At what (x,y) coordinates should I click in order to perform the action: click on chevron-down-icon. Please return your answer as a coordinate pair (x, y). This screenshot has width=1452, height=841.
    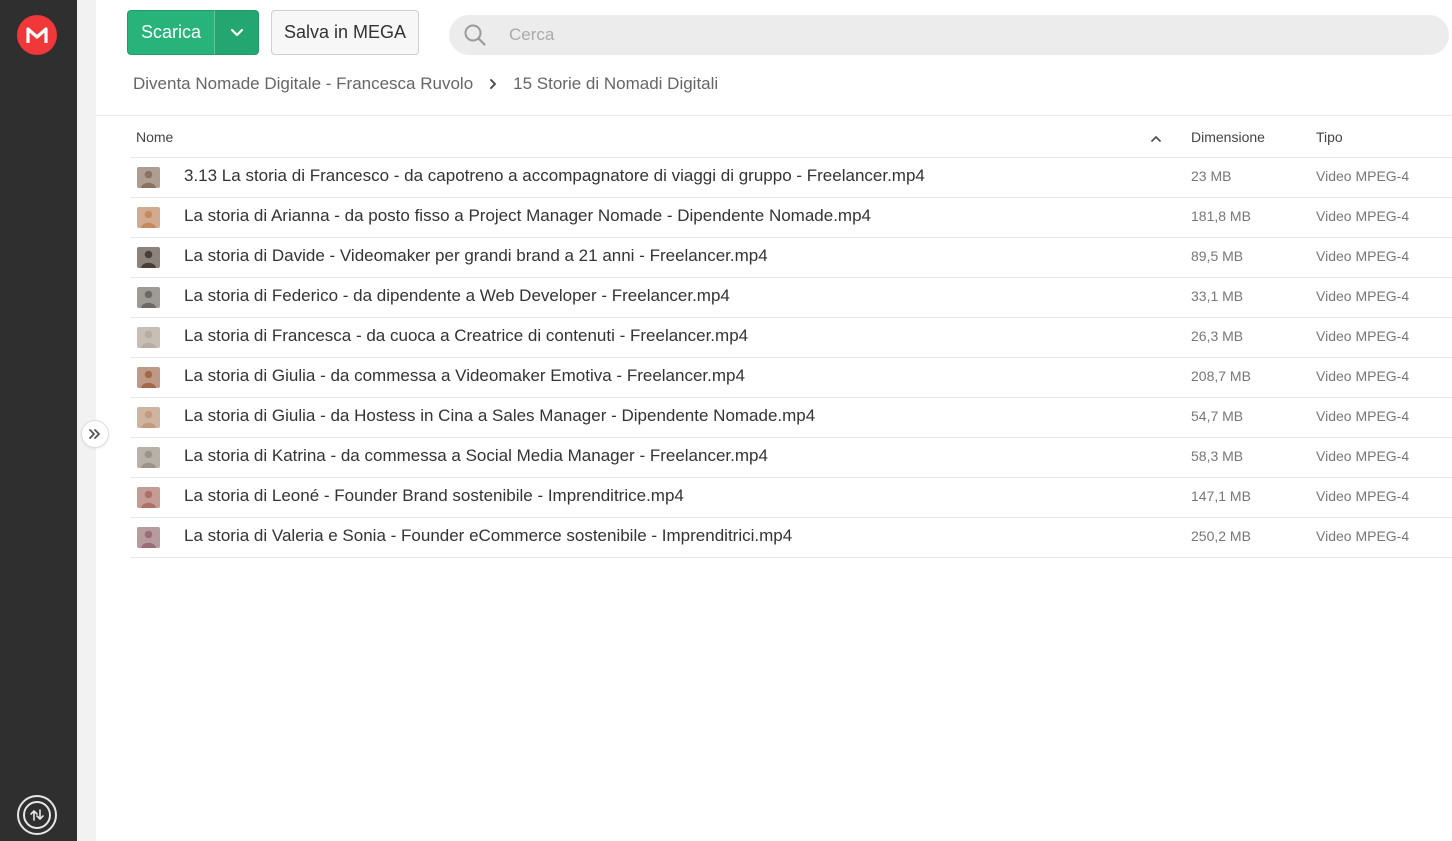
    Looking at the image, I should click on (236, 32).